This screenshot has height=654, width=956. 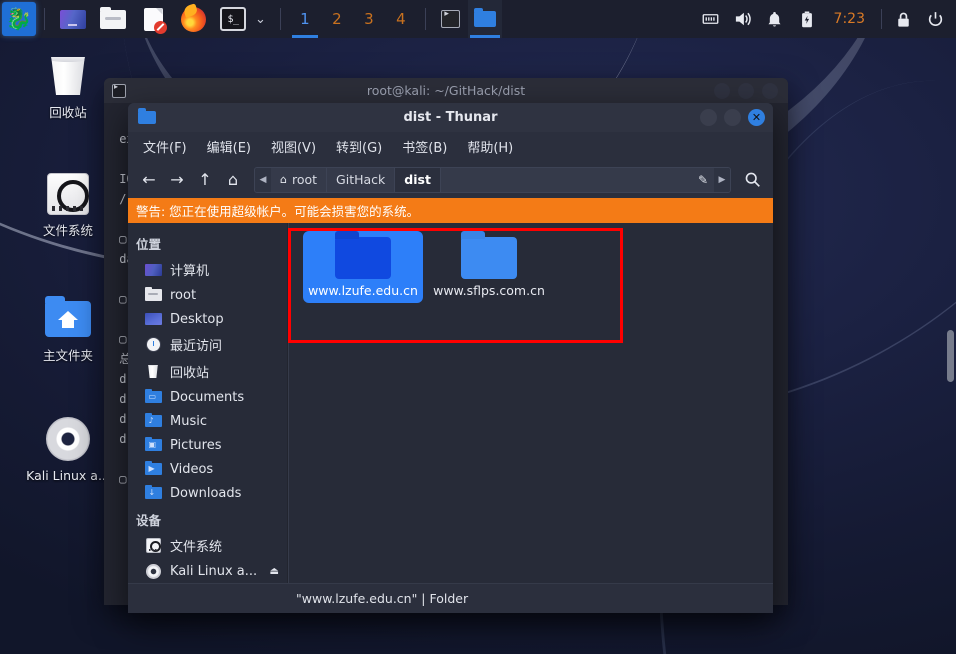 I want to click on workspace-3: 3, so click(x=369, y=19).